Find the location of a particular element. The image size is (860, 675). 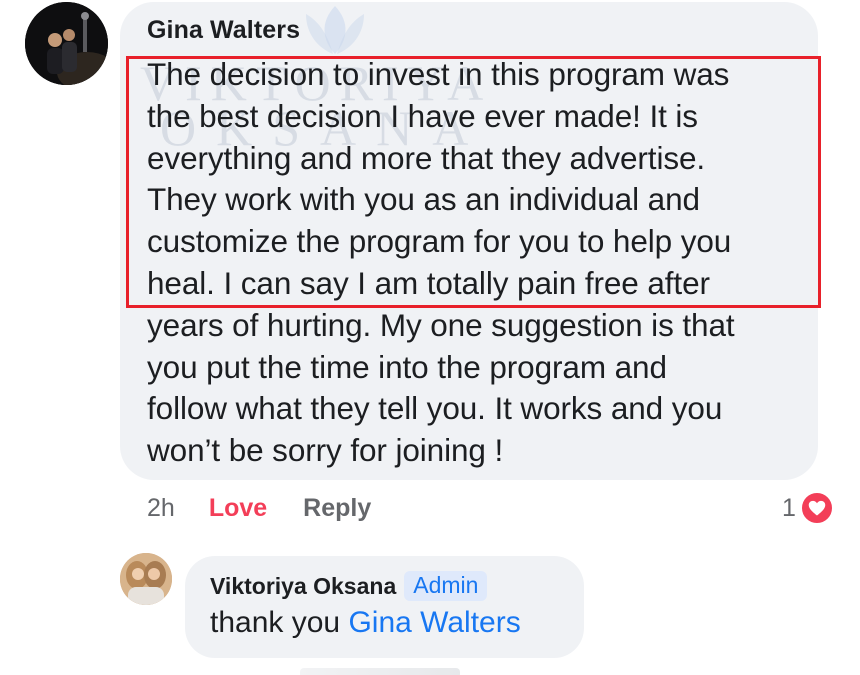

comment-line: won’t be sorry for joining ! is located at coordinates (325, 450).